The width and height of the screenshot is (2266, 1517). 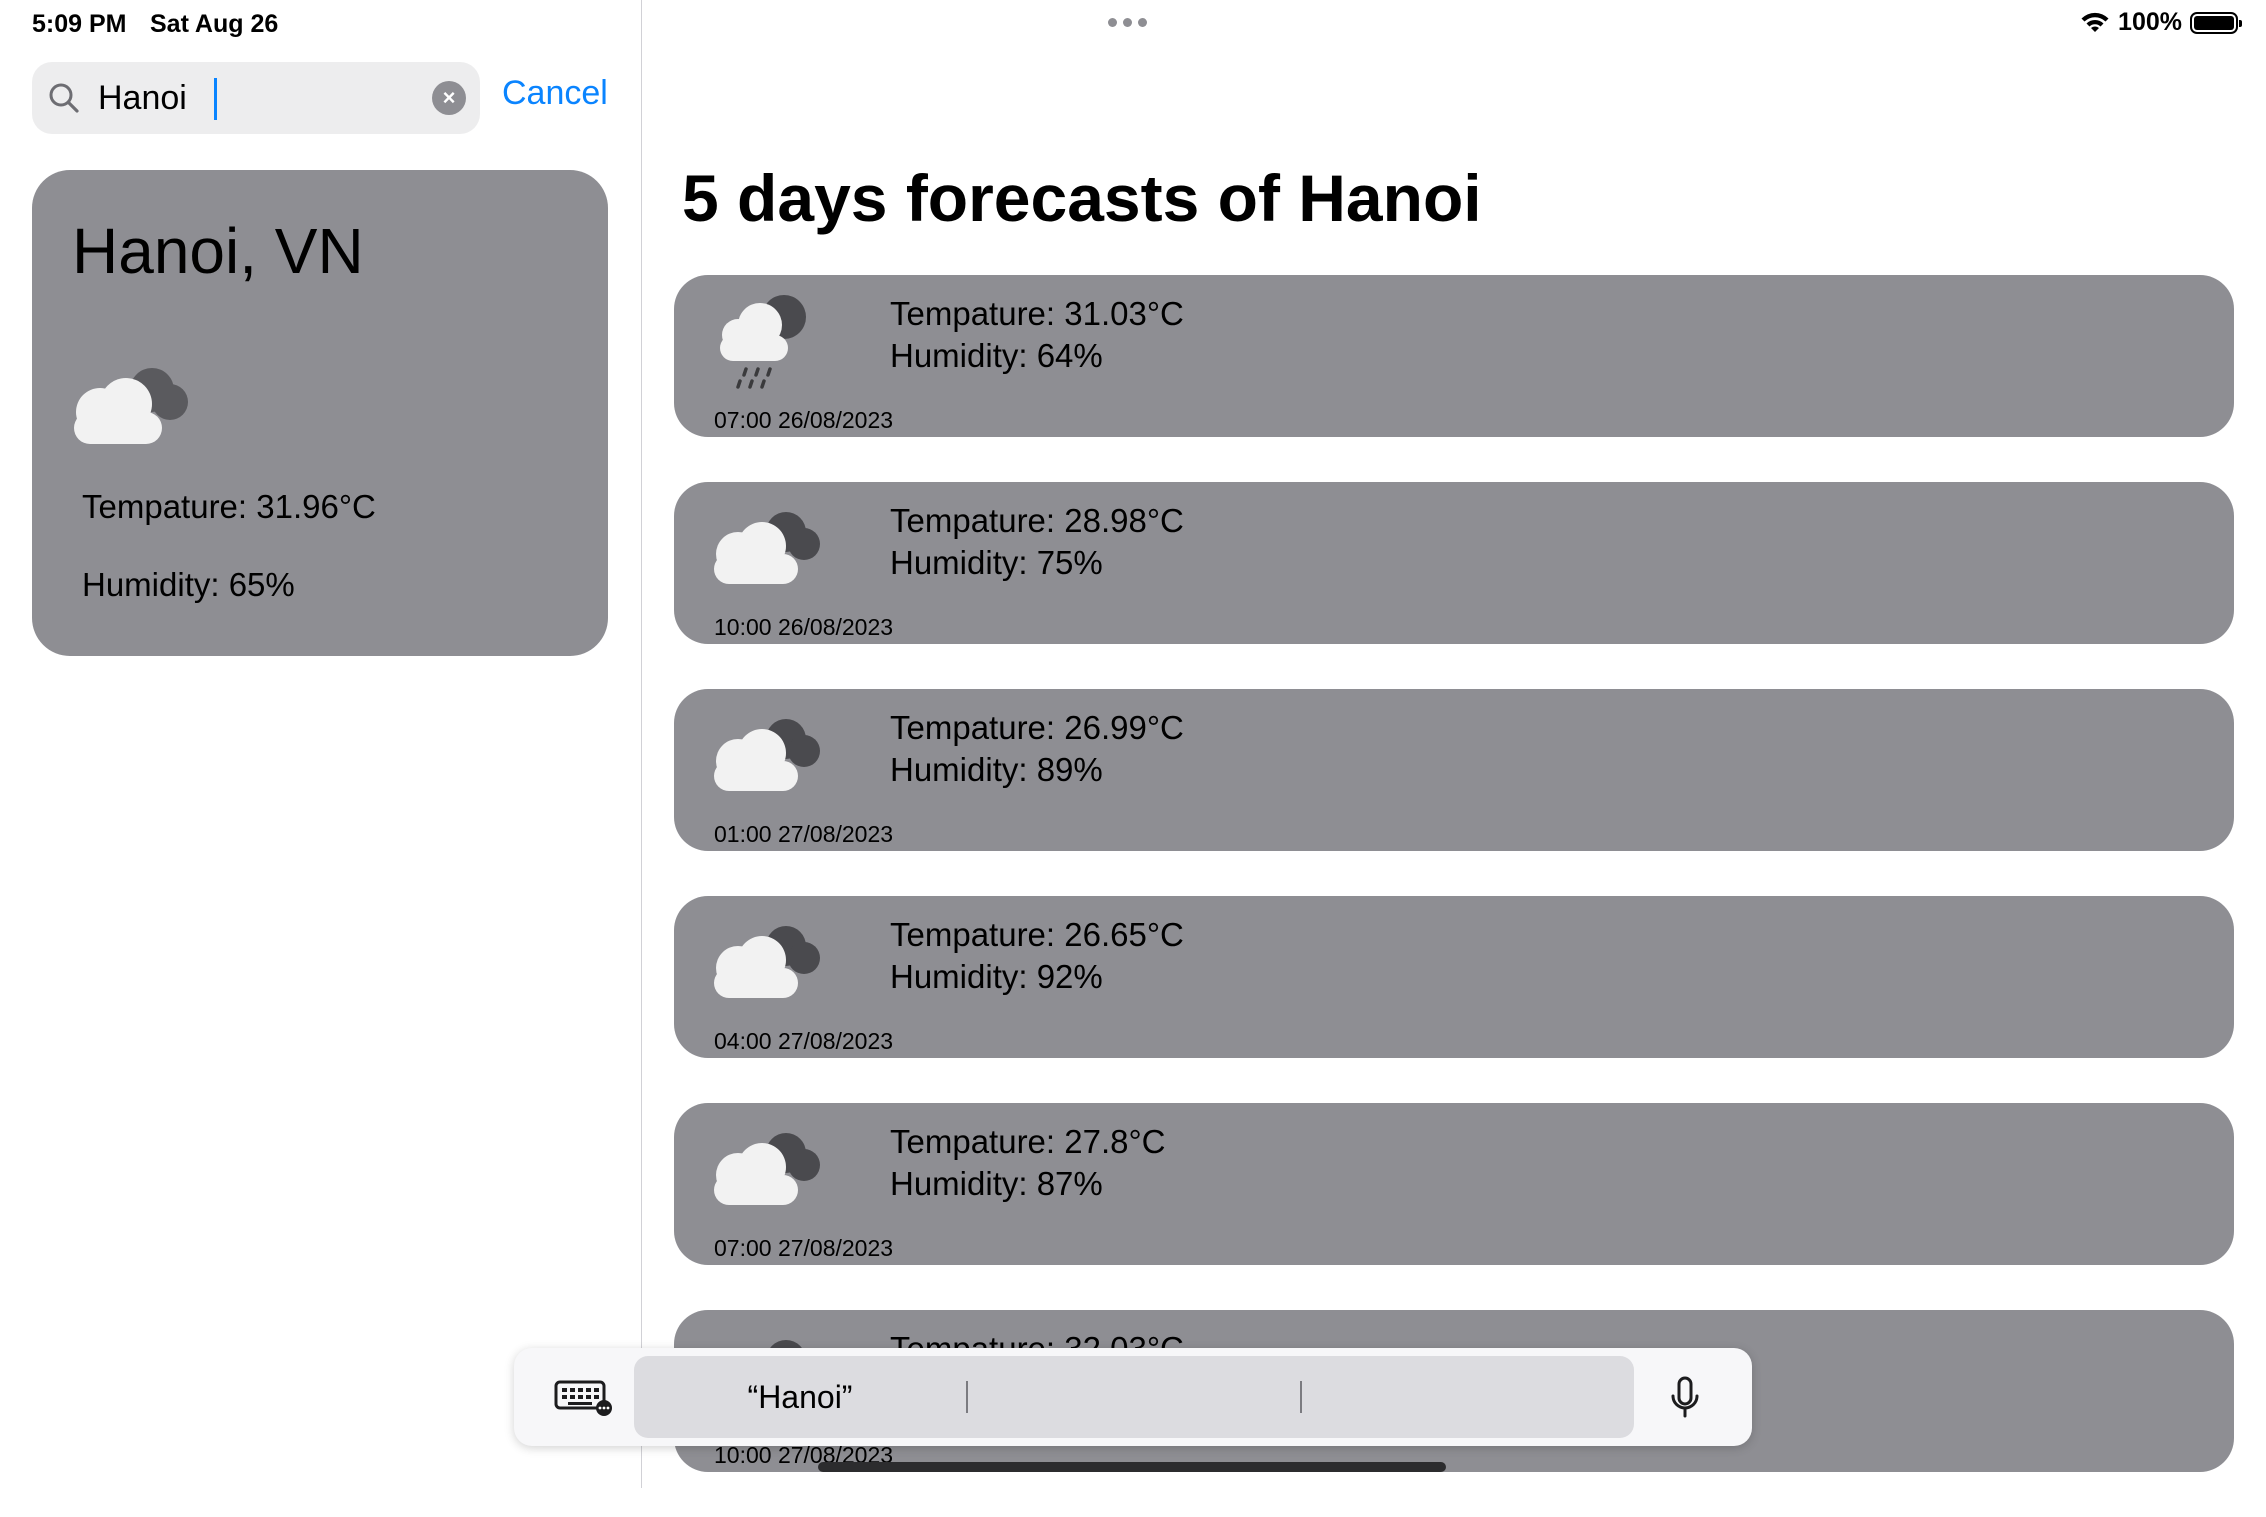 I want to click on forecast-humidity: Humidity: 89%, so click(x=996, y=769).